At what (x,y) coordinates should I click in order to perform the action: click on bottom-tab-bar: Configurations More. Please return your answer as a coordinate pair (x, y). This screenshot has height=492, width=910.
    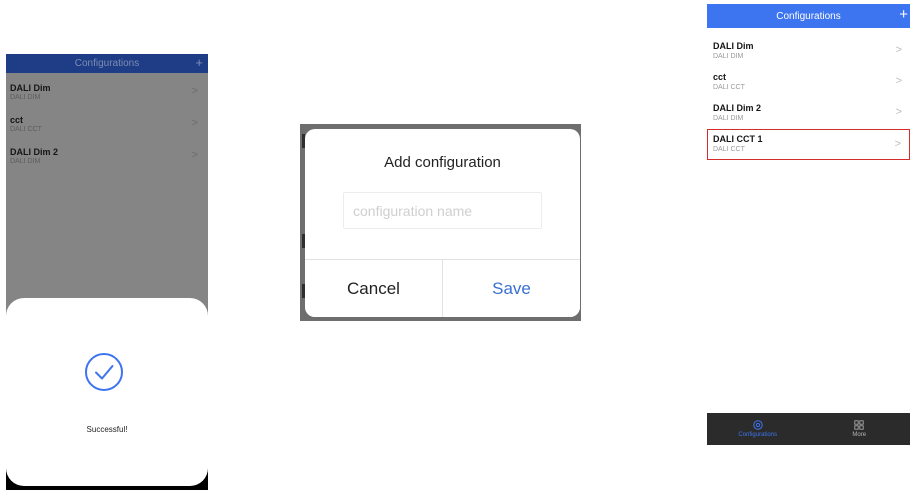
    Looking at the image, I should click on (808, 429).